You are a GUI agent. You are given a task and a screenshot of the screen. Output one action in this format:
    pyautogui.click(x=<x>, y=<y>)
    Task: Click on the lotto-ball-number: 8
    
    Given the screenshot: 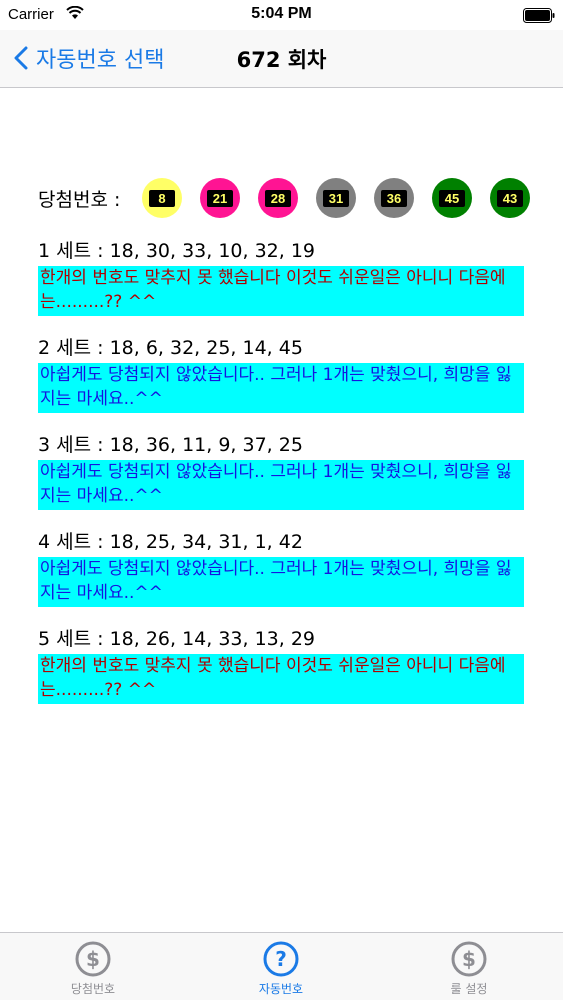 What is the action you would take?
    pyautogui.click(x=162, y=198)
    